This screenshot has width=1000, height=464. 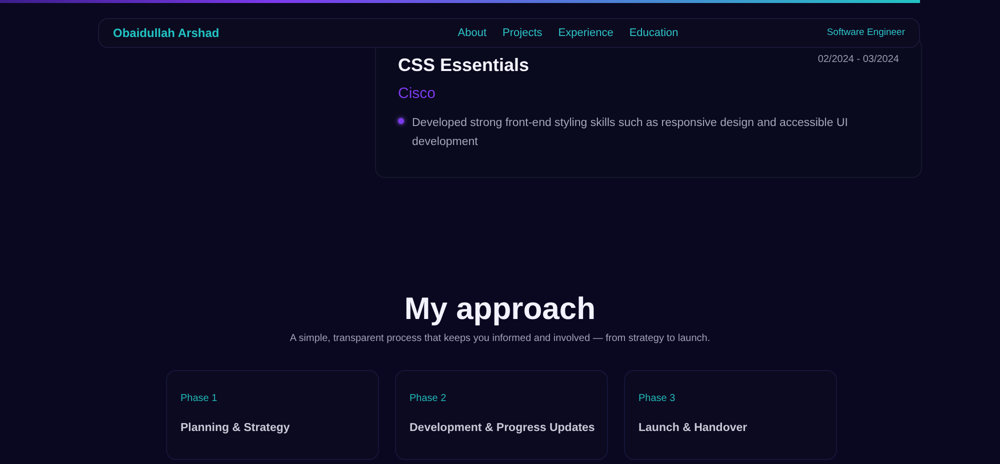 I want to click on certificate-title: CSS Essentials, so click(x=464, y=65).